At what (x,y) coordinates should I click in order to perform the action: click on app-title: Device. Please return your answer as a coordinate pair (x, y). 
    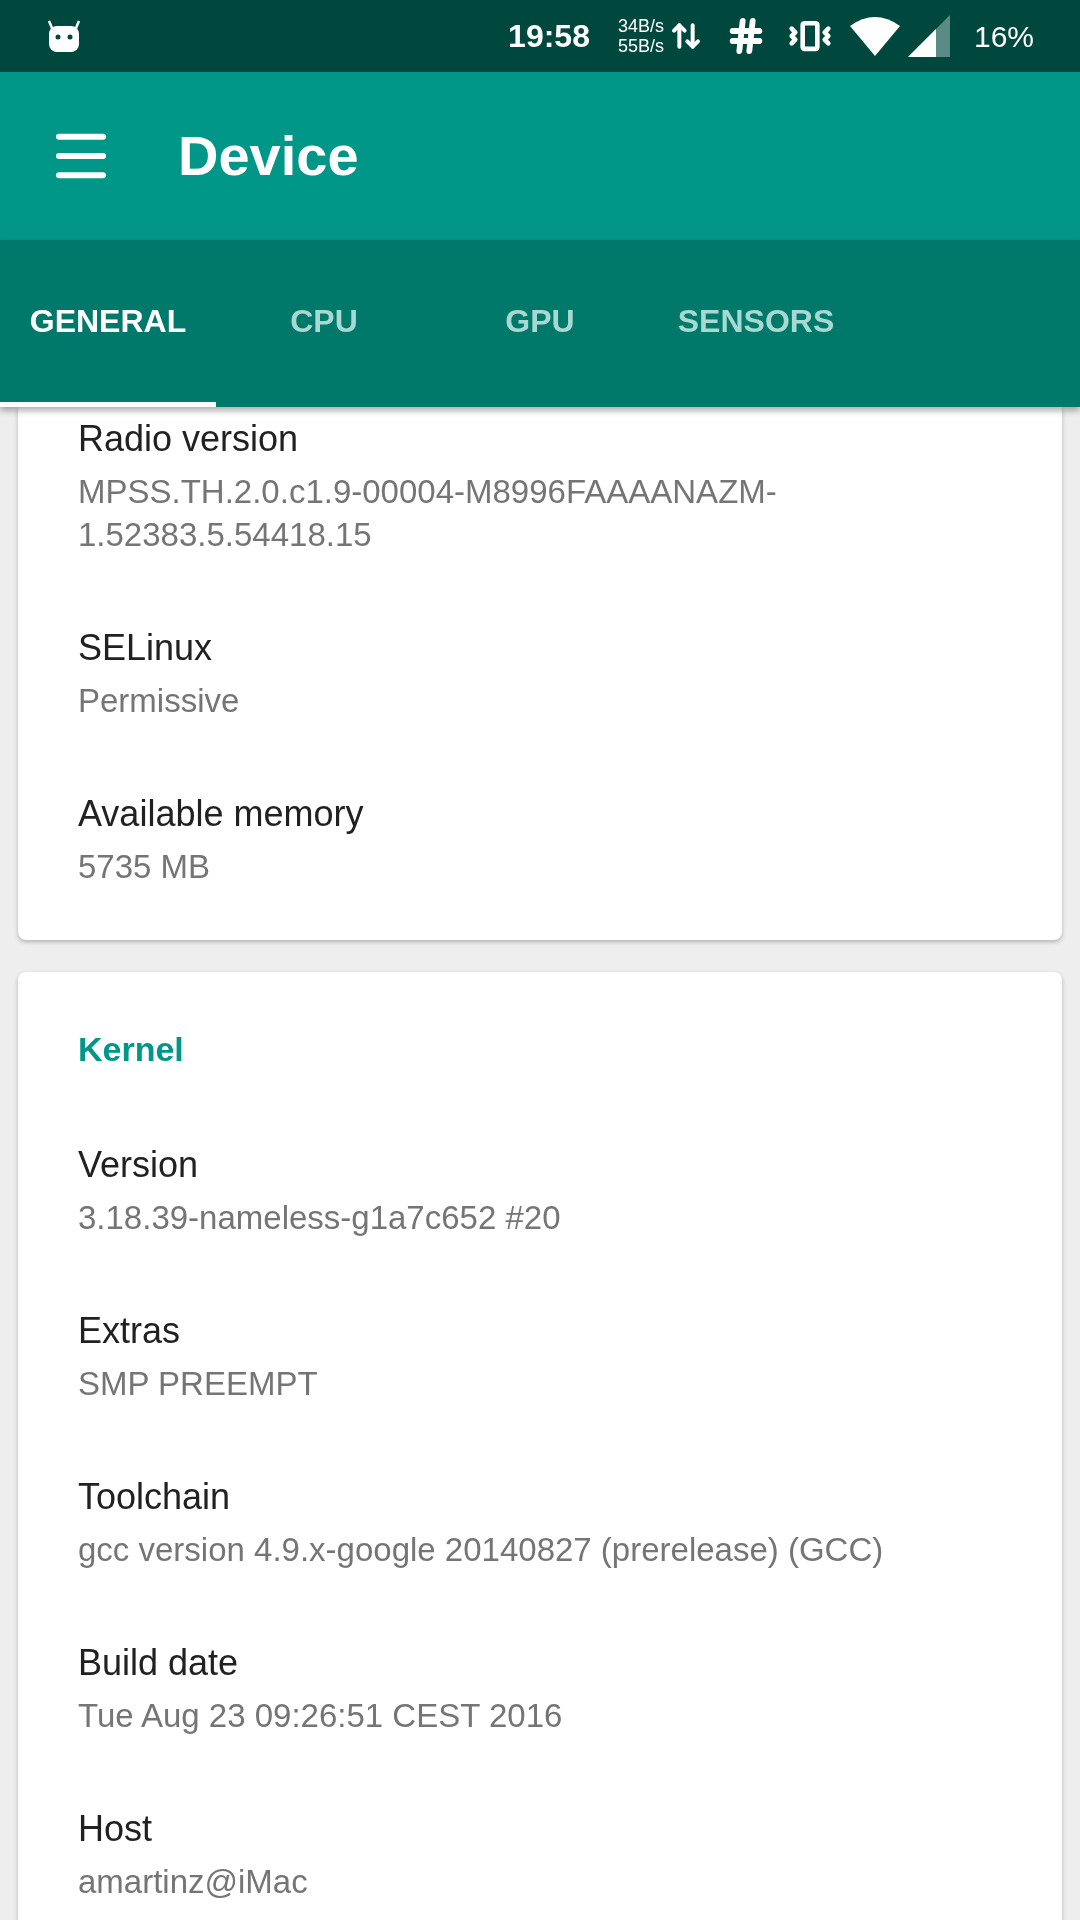
    Looking at the image, I should click on (268, 156).